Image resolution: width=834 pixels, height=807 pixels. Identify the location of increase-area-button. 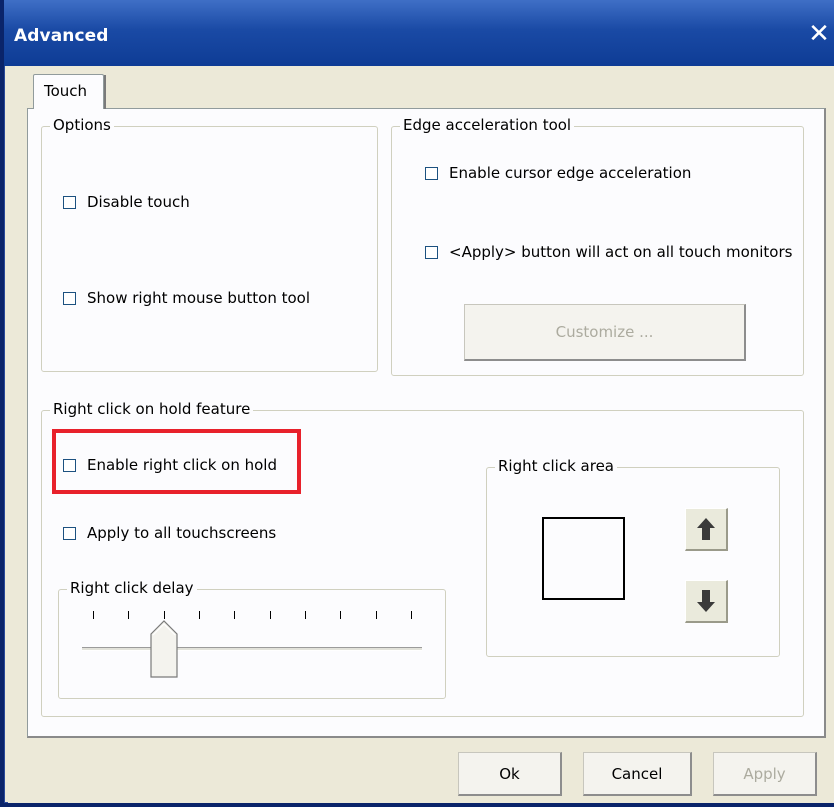
(706, 529).